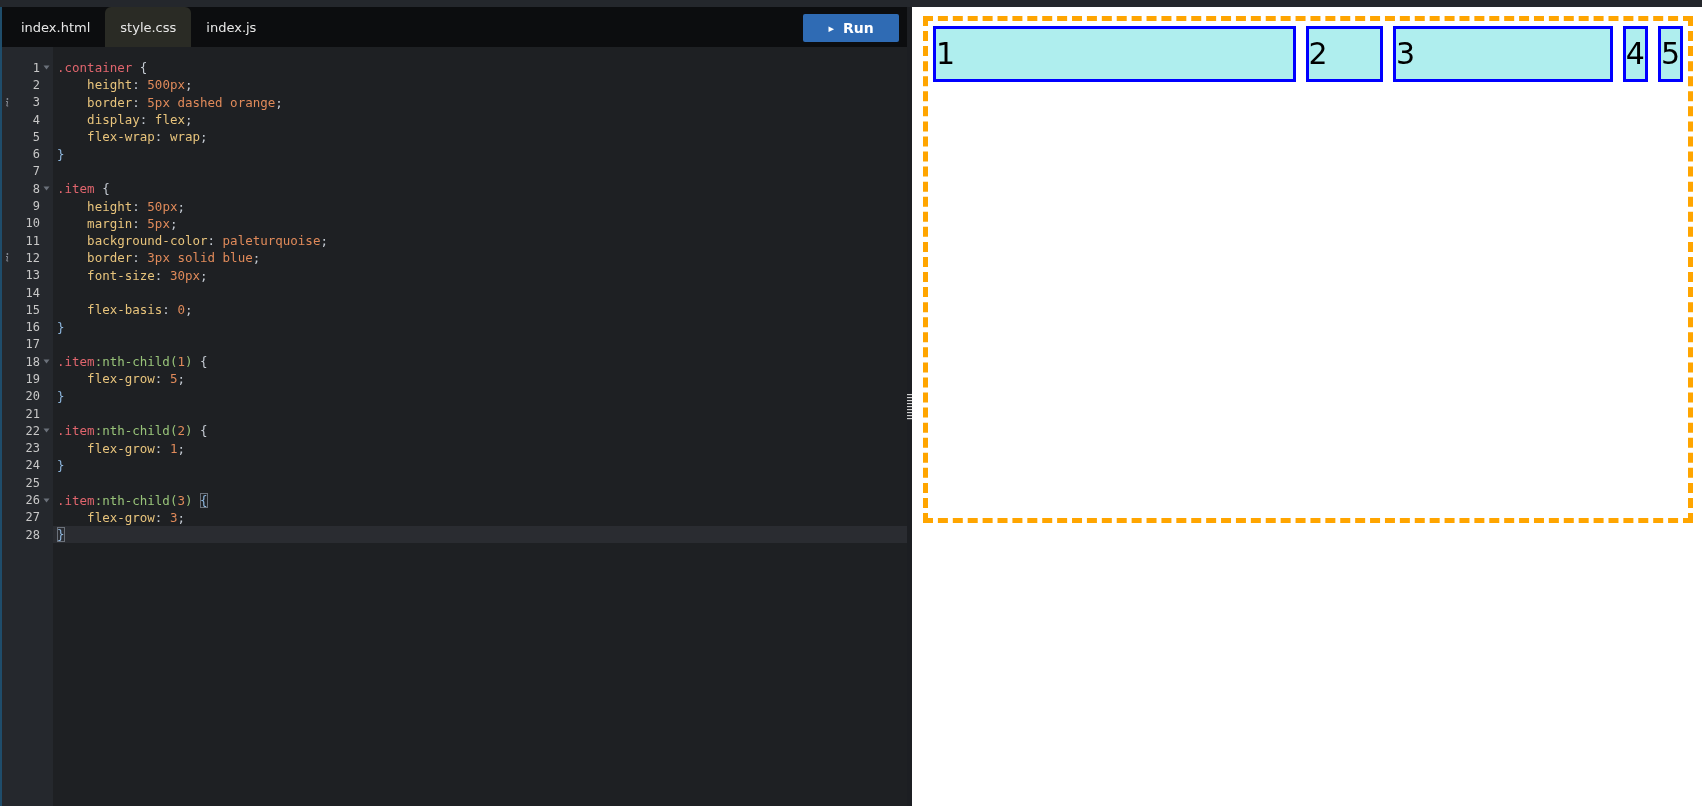  Describe the element at coordinates (173, 258) in the screenshot. I see `code-text: border: 3px solid blue;` at that location.